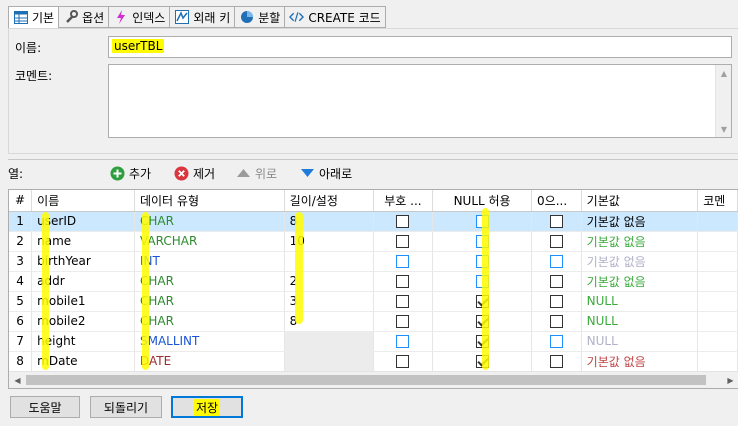 This screenshot has width=738, height=426. Describe the element at coordinates (209, 201) in the screenshot. I see `col-header-type: 데이터 유형` at that location.